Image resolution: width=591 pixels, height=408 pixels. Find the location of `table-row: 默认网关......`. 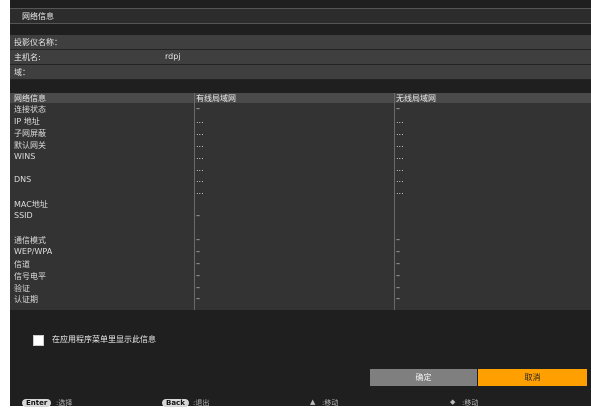

table-row: 默认网关...... is located at coordinates (300, 145).